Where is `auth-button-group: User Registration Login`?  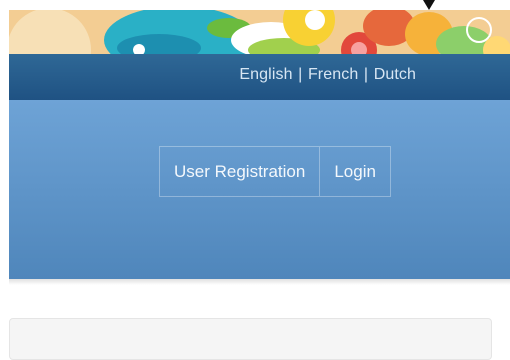
auth-button-group: User Registration Login is located at coordinates (275, 171).